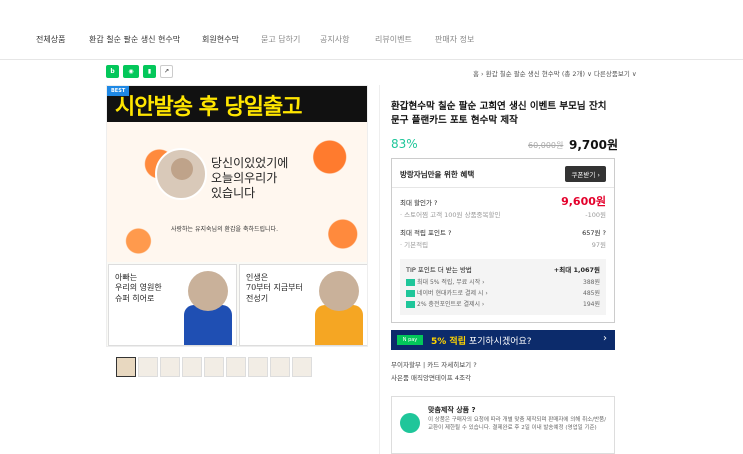 This screenshot has width=743, height=454. What do you see at coordinates (334, 39) in the screenshot?
I see `tab-notice: 공지사항` at bounding box center [334, 39].